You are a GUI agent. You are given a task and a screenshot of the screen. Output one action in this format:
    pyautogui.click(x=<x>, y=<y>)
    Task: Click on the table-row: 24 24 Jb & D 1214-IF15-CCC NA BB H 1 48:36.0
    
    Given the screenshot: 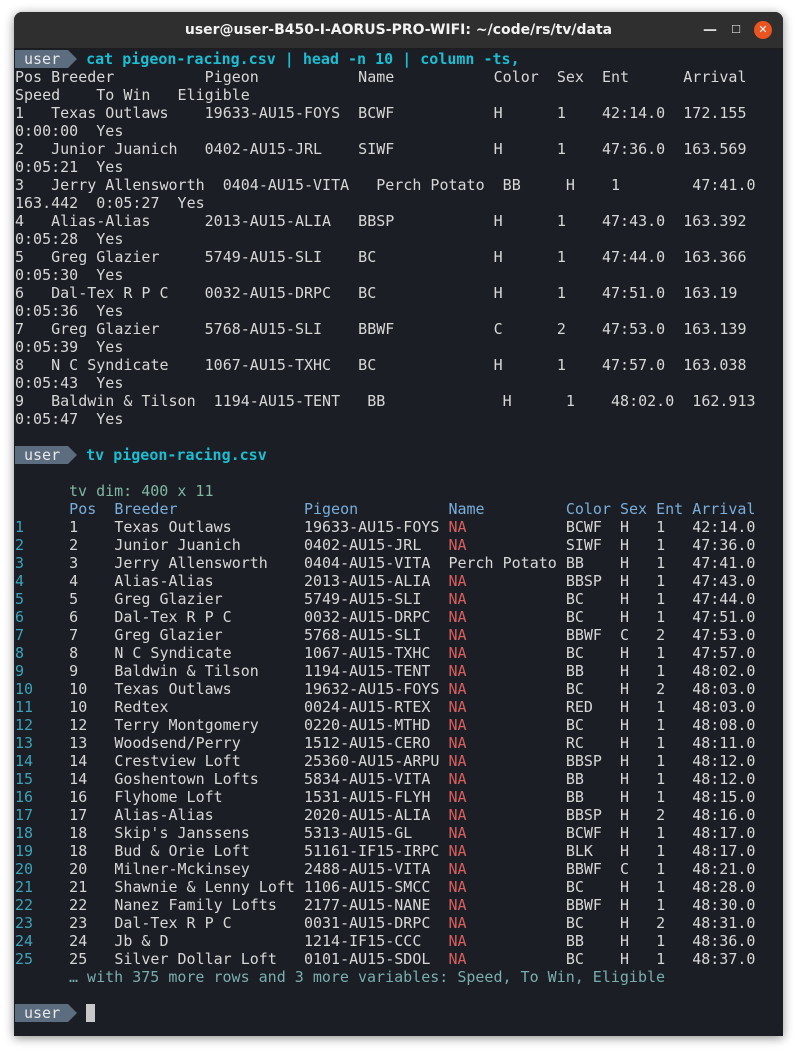 What is the action you would take?
    pyautogui.click(x=389, y=941)
    